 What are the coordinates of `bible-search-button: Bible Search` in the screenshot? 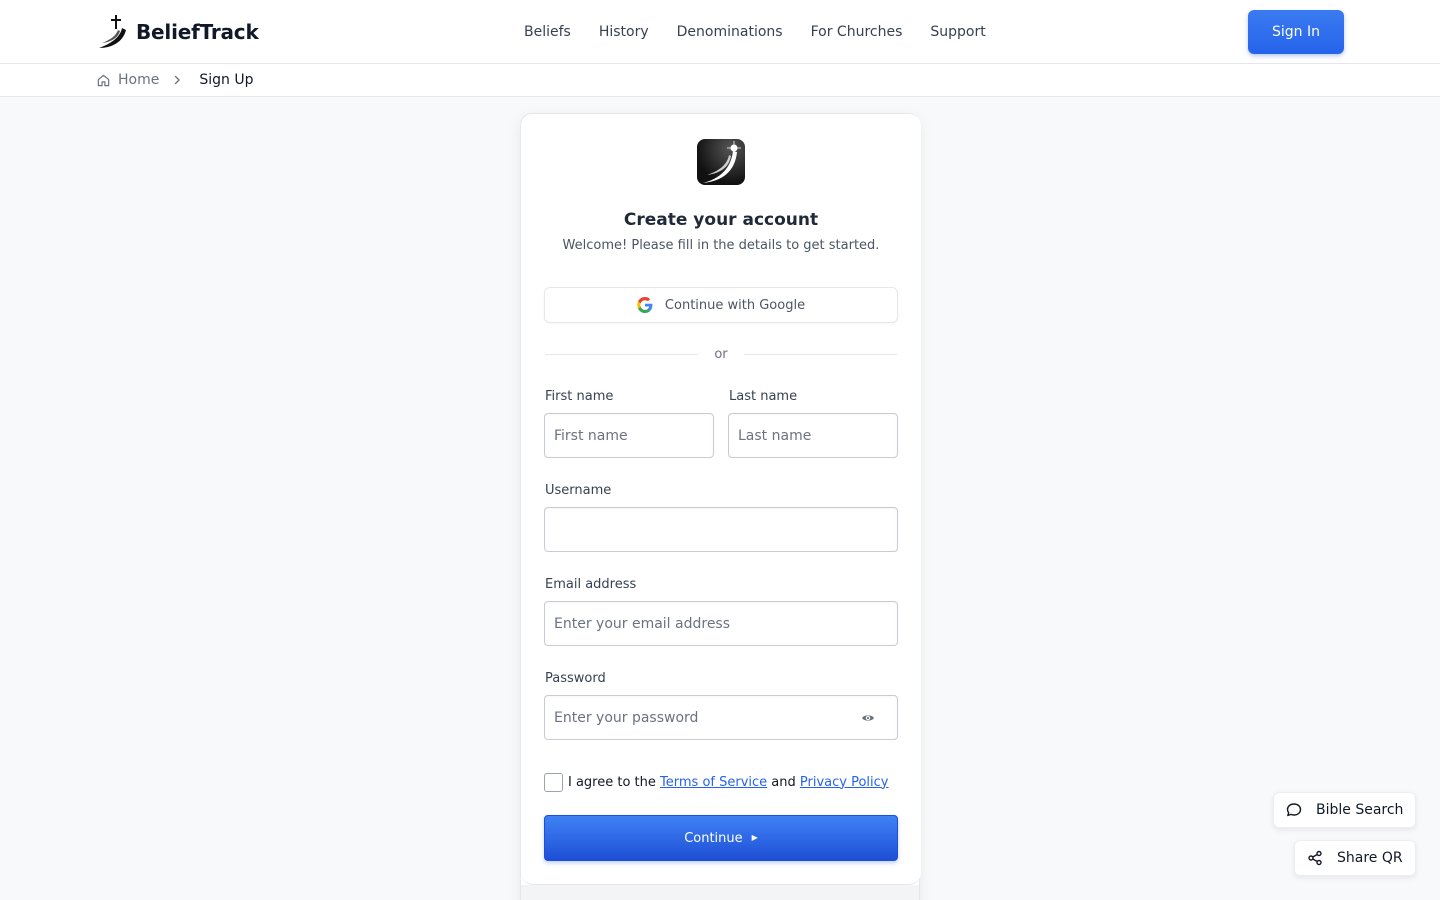 It's located at (1344, 810).